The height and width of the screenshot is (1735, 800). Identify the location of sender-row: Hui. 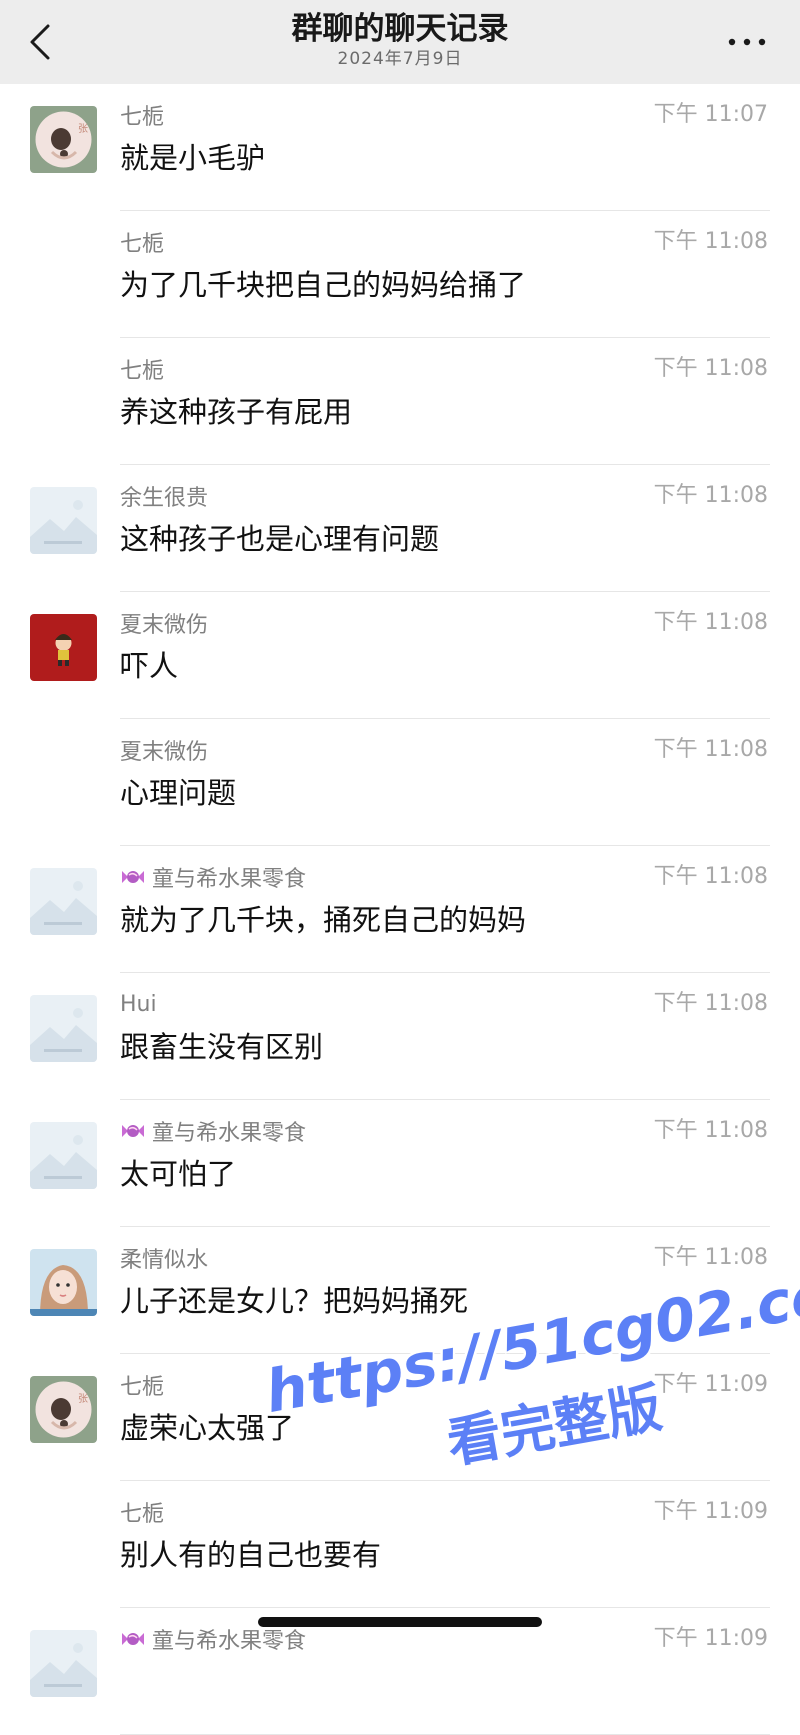
(138, 1004).